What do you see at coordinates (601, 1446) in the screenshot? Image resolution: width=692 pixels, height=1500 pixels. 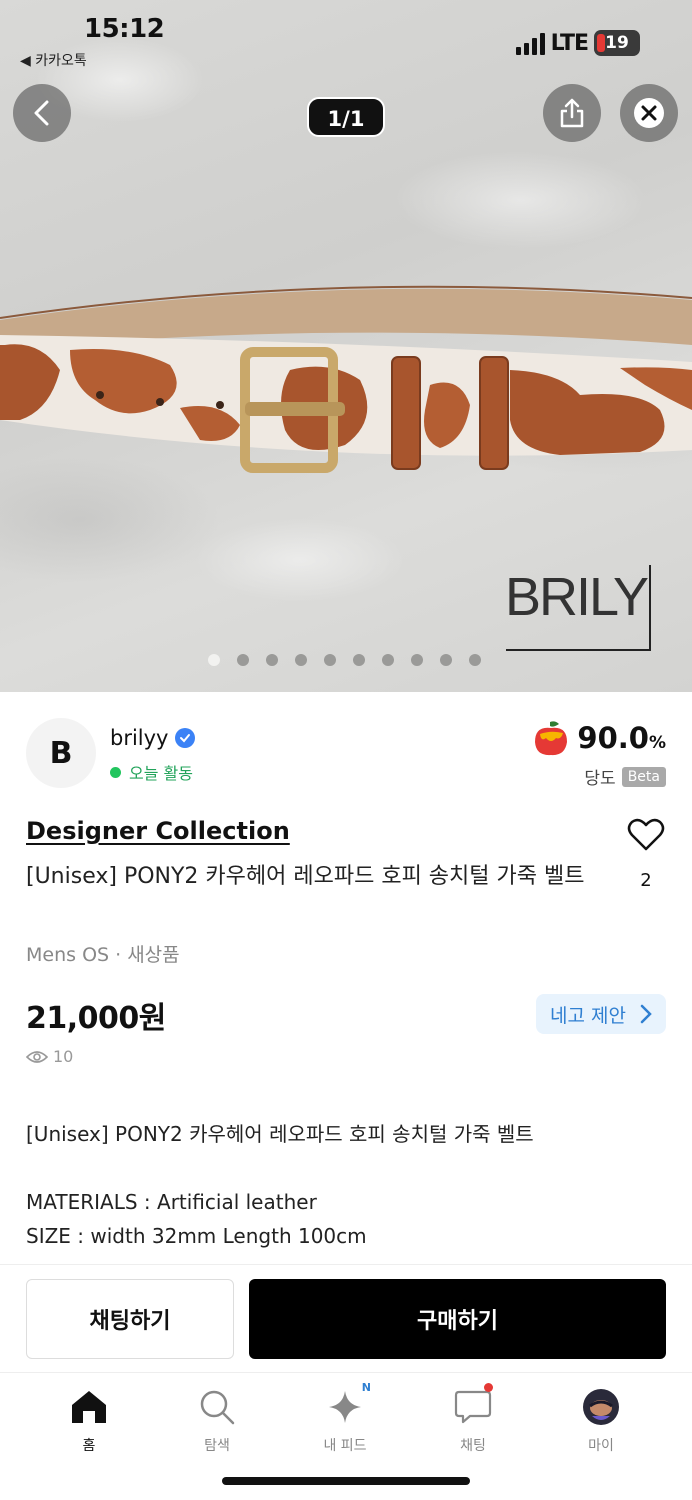 I see `nav-my-label: 마이` at bounding box center [601, 1446].